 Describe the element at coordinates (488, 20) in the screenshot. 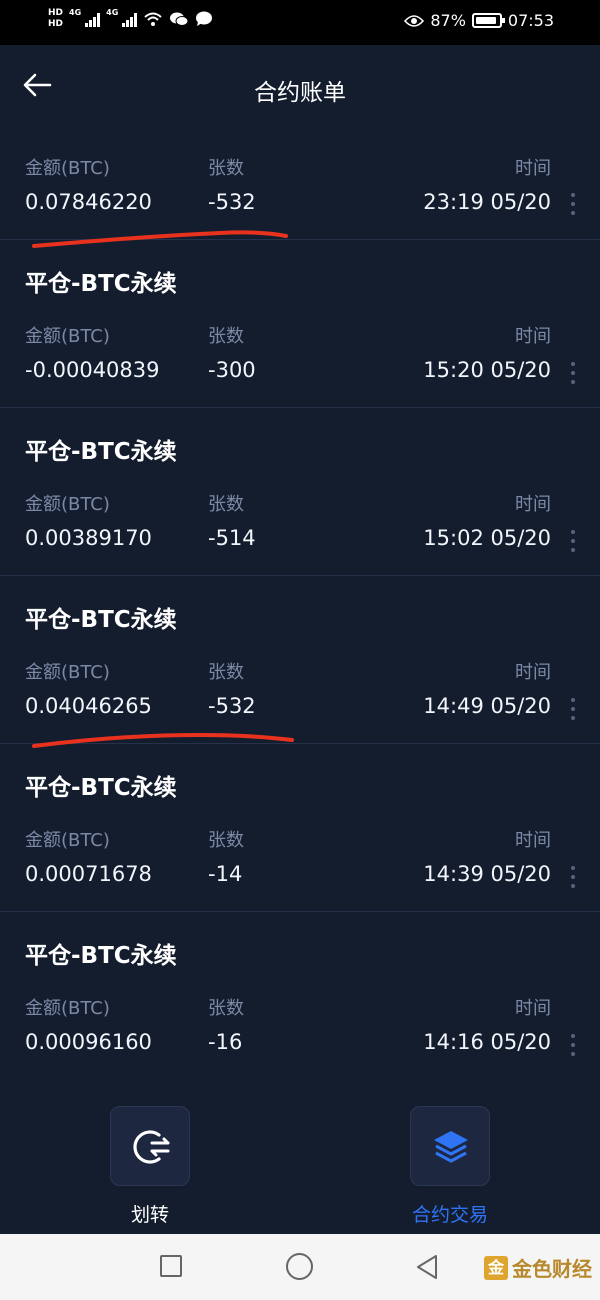

I see `battery-icon` at that location.